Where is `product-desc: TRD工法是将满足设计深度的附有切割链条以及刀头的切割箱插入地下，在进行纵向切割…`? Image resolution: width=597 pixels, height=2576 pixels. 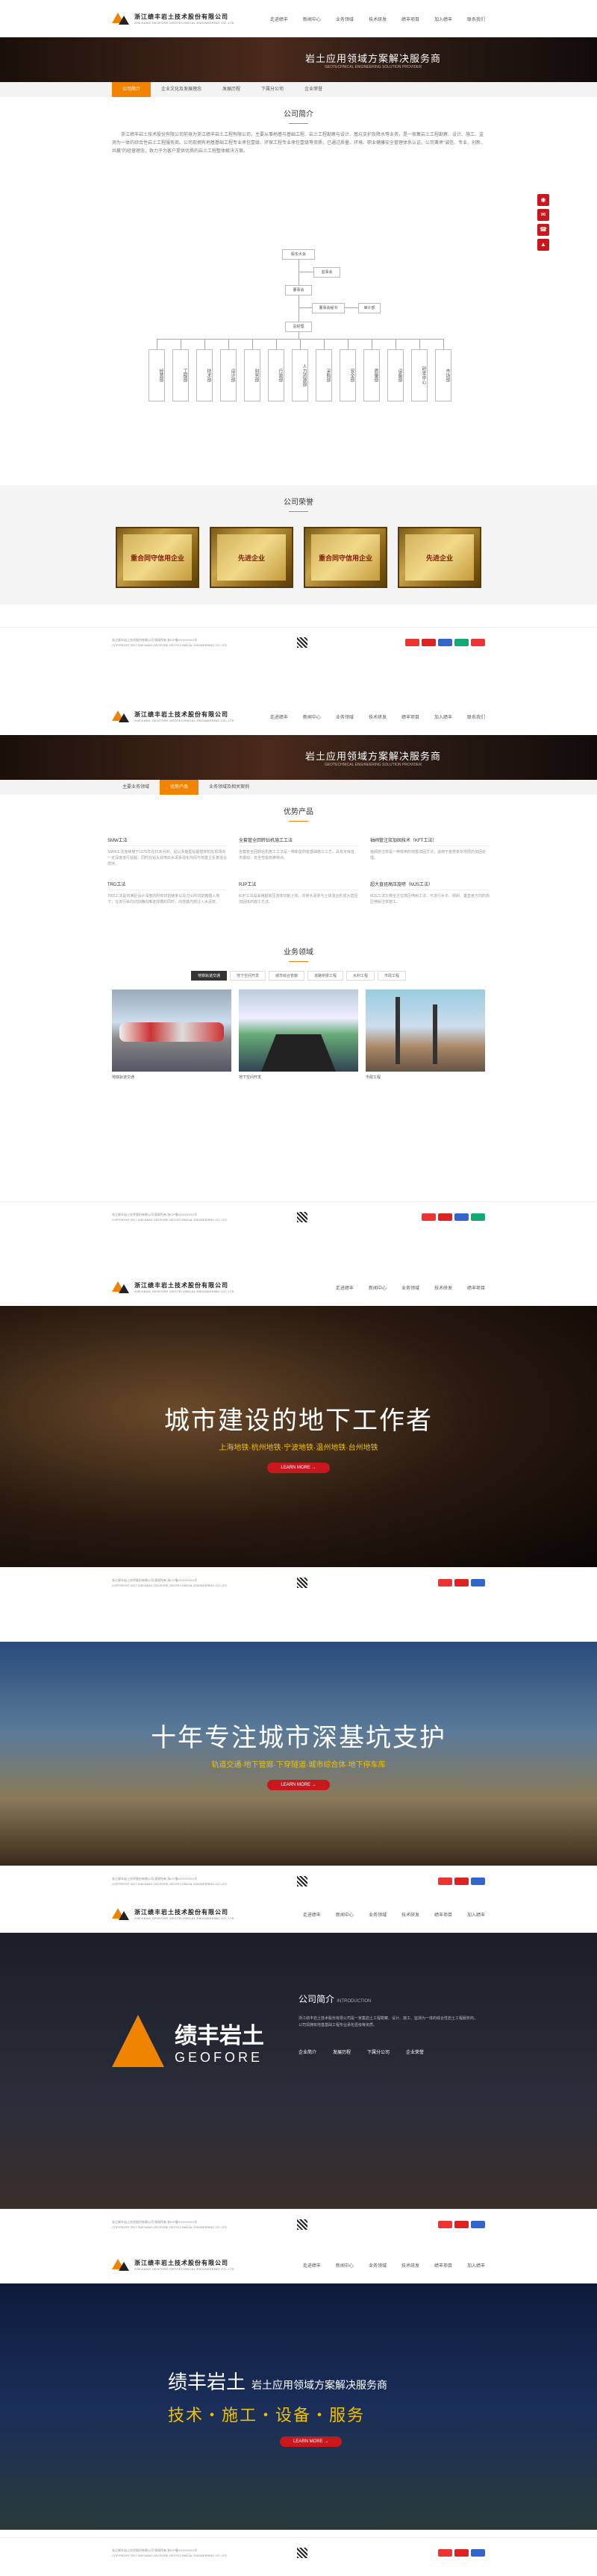 product-desc: TRD工法是将满足设计深度的附有切割链条以及刀头的切割箱插入地下，在进行纵向切割… is located at coordinates (164, 899).